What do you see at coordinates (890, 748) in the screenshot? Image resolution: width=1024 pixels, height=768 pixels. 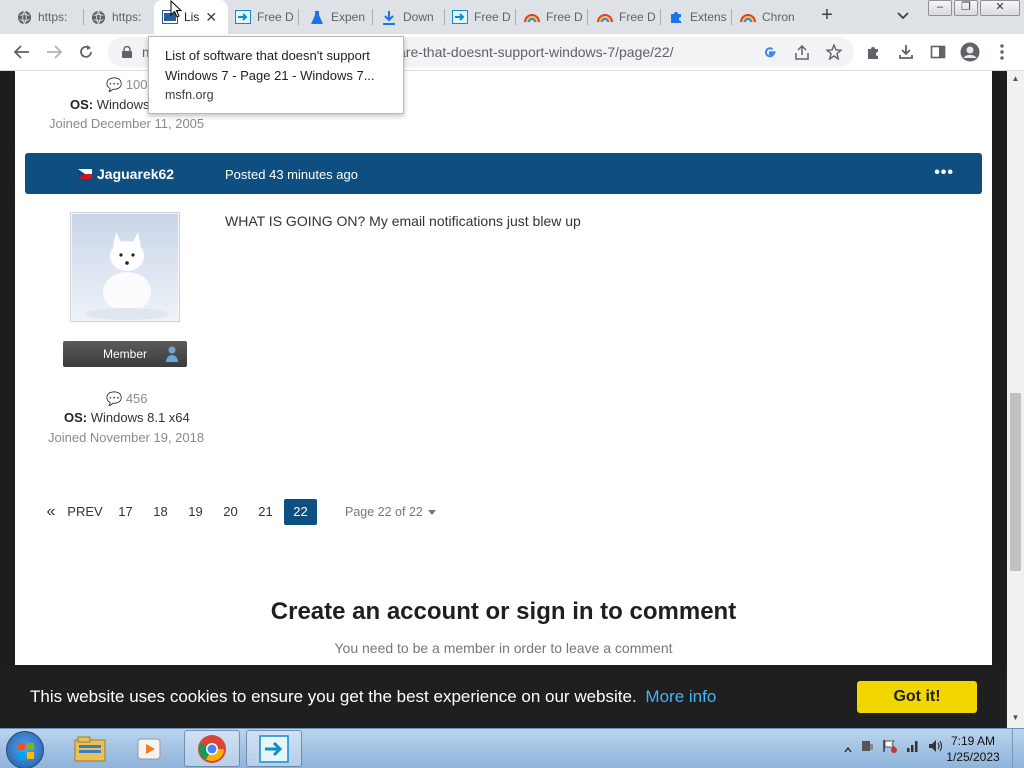 I see `action-center-flag-icon` at bounding box center [890, 748].